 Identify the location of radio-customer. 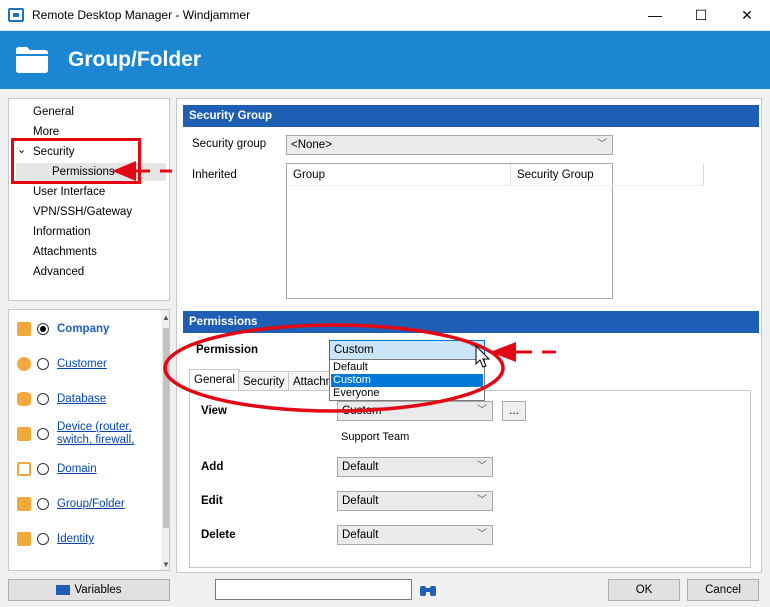
(43, 364).